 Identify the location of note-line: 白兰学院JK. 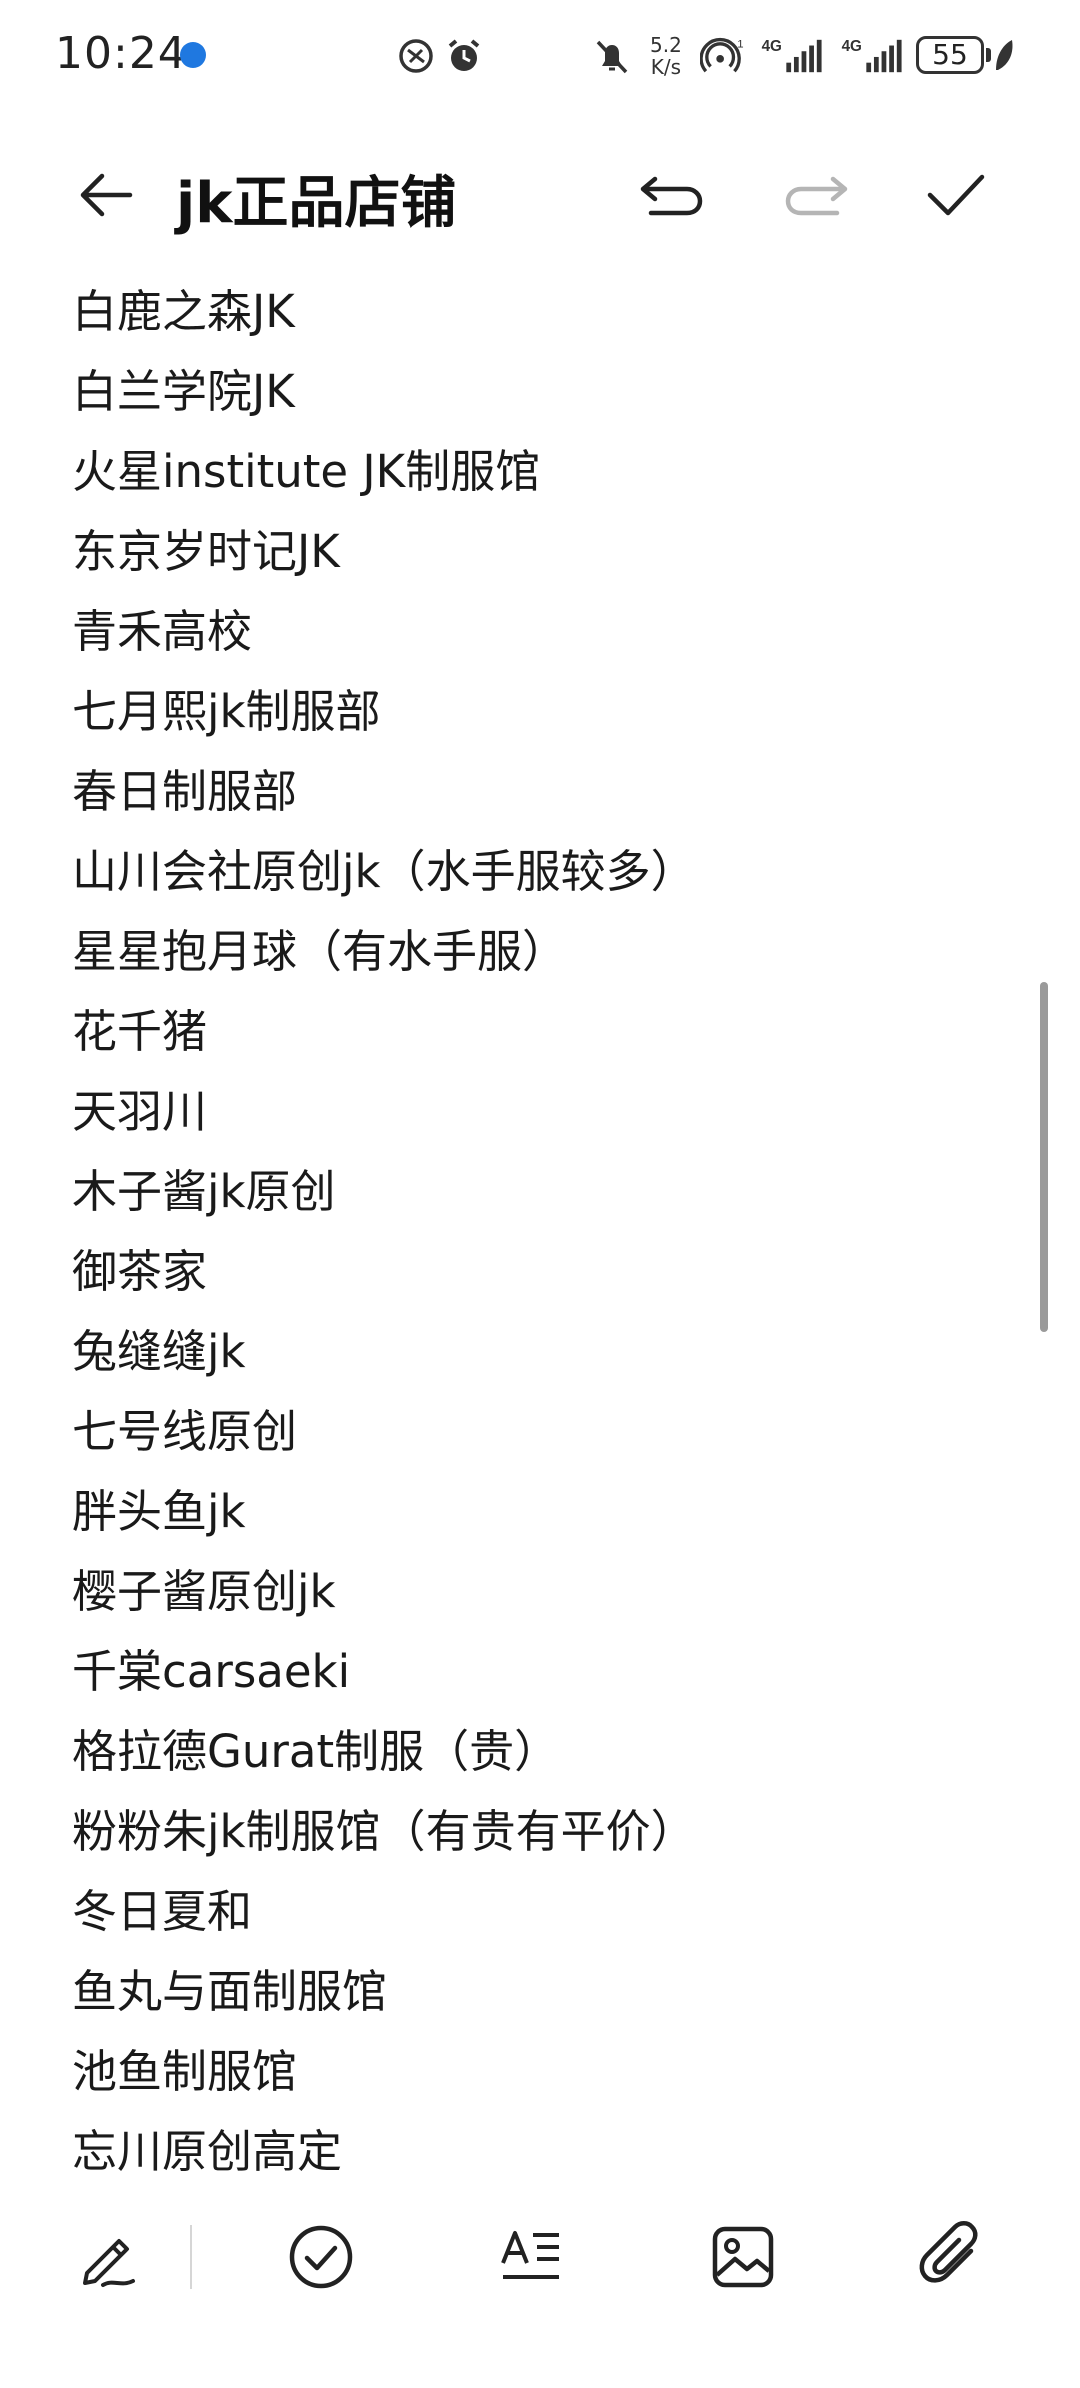
(542, 392).